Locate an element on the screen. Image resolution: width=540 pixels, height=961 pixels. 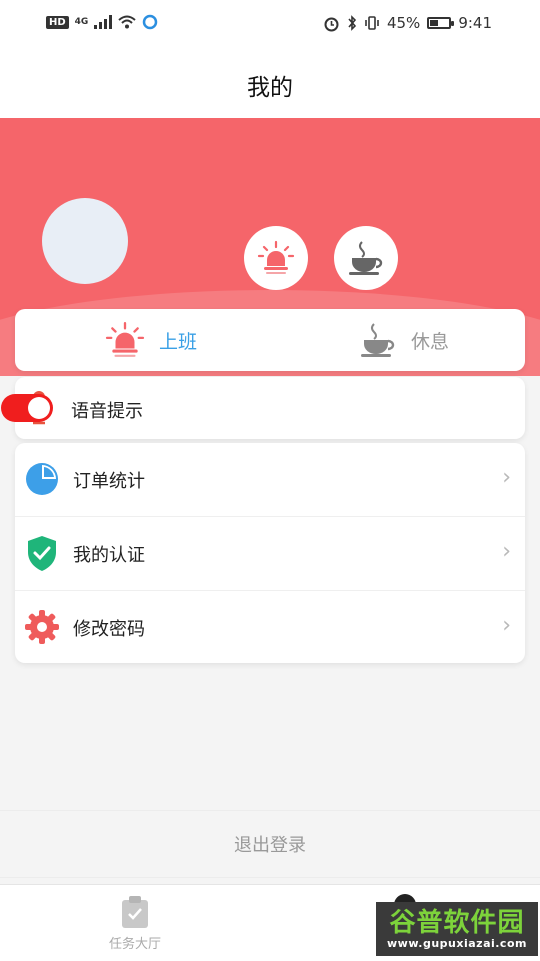
nav-task-hall-label: 任务大厅 is located at coordinates (134, 944).